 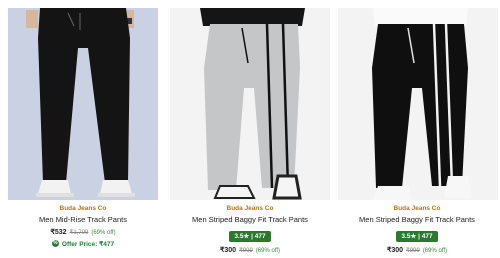 What do you see at coordinates (58, 232) in the screenshot?
I see `price: ₹532` at bounding box center [58, 232].